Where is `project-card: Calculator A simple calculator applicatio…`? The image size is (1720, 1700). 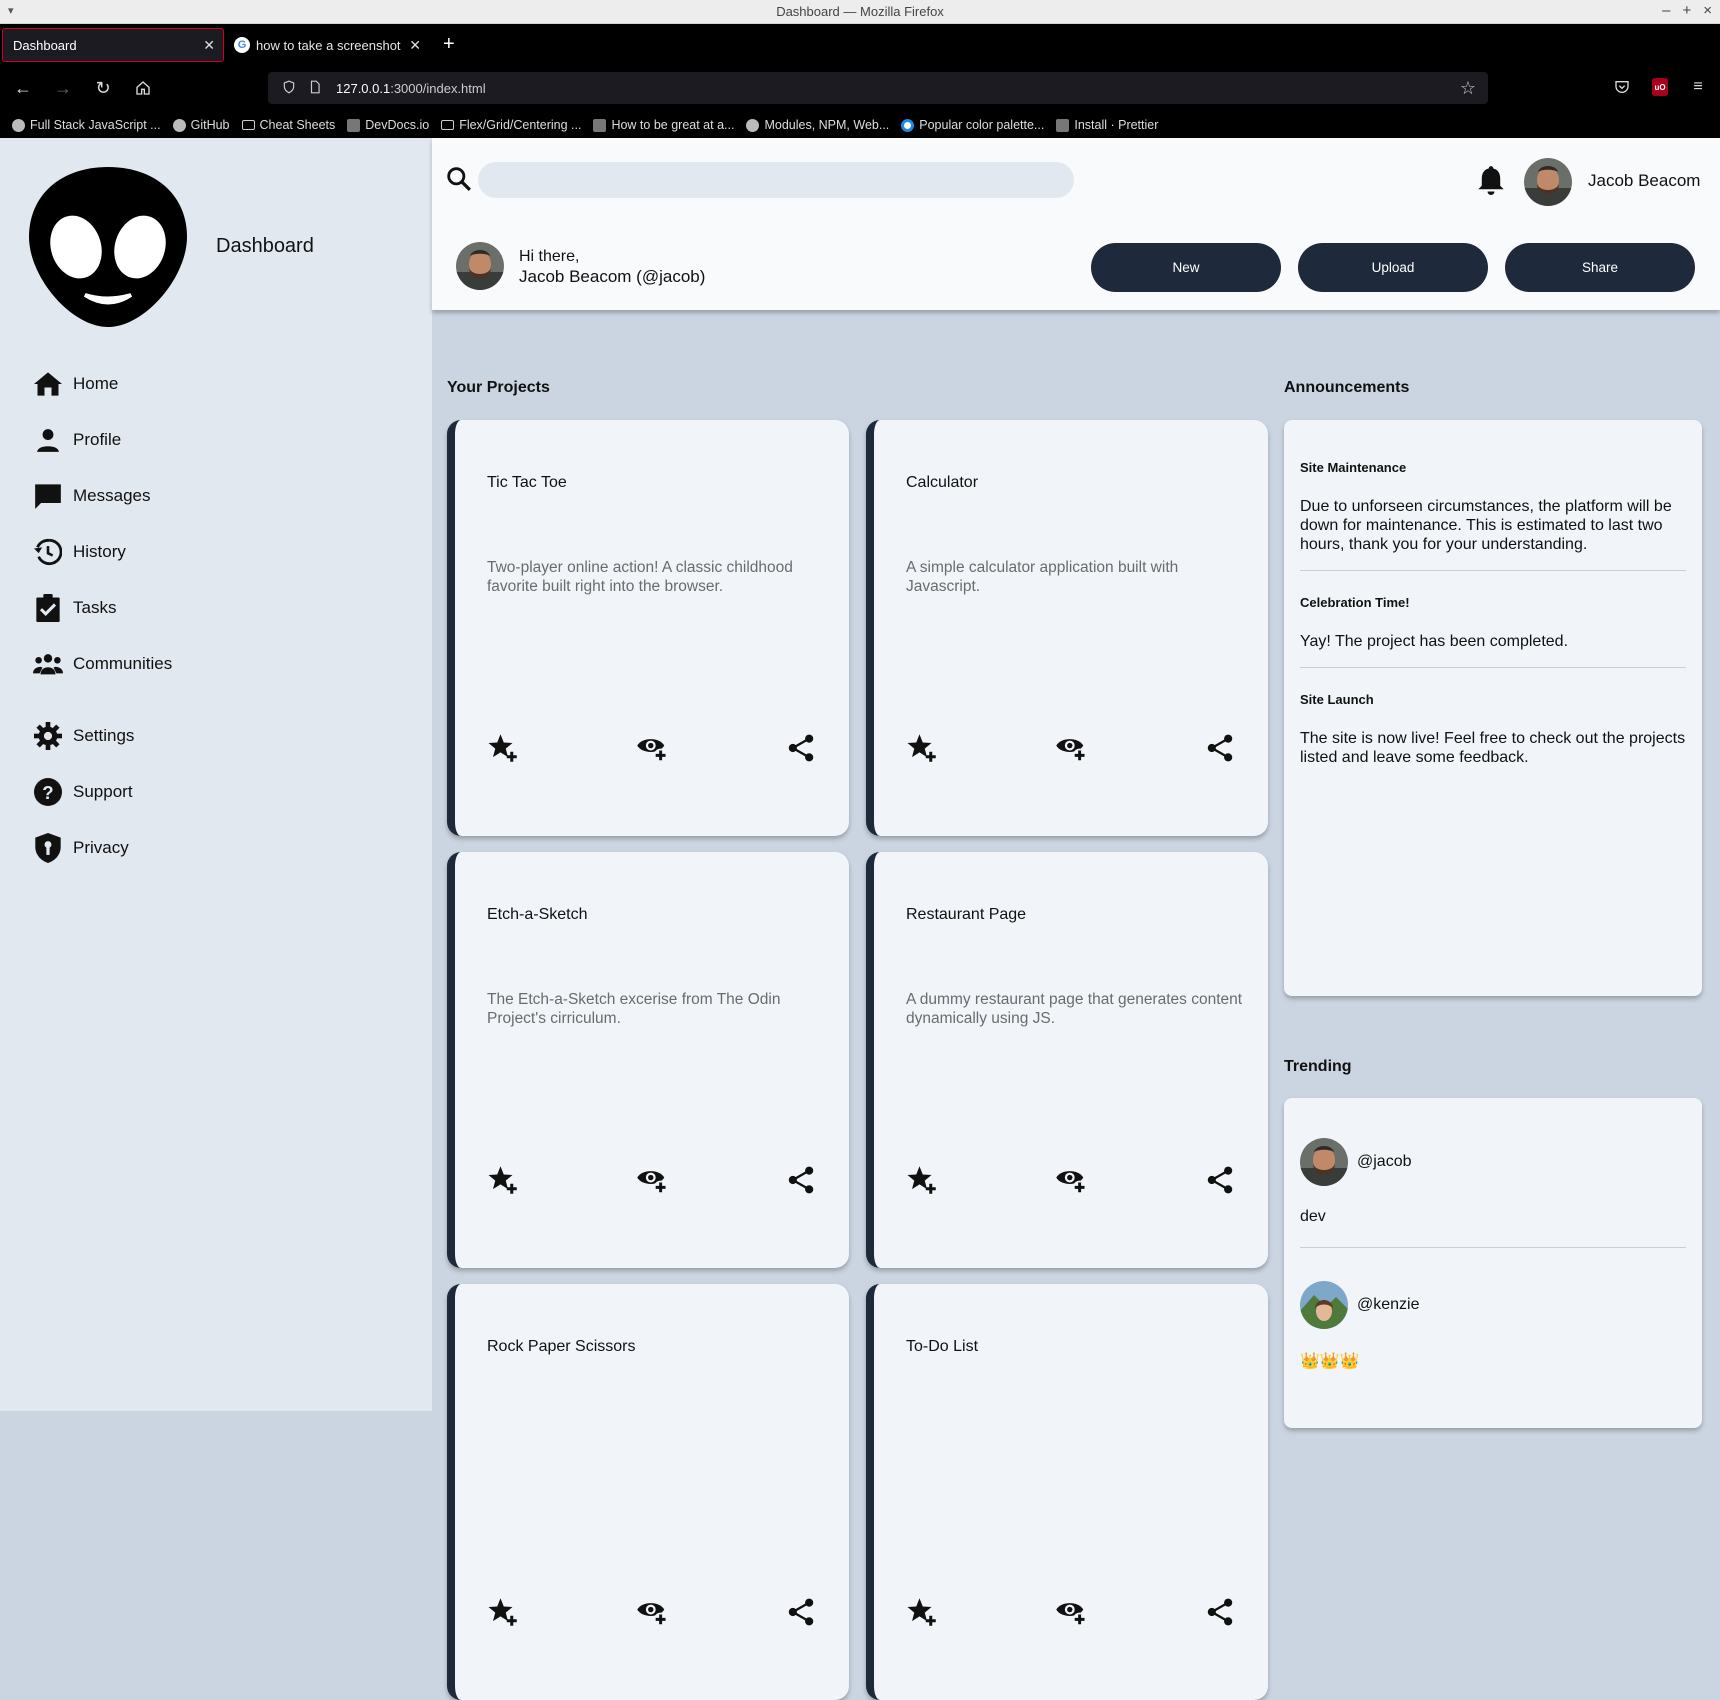 project-card: Calculator A simple calculator applicatio… is located at coordinates (1067, 628).